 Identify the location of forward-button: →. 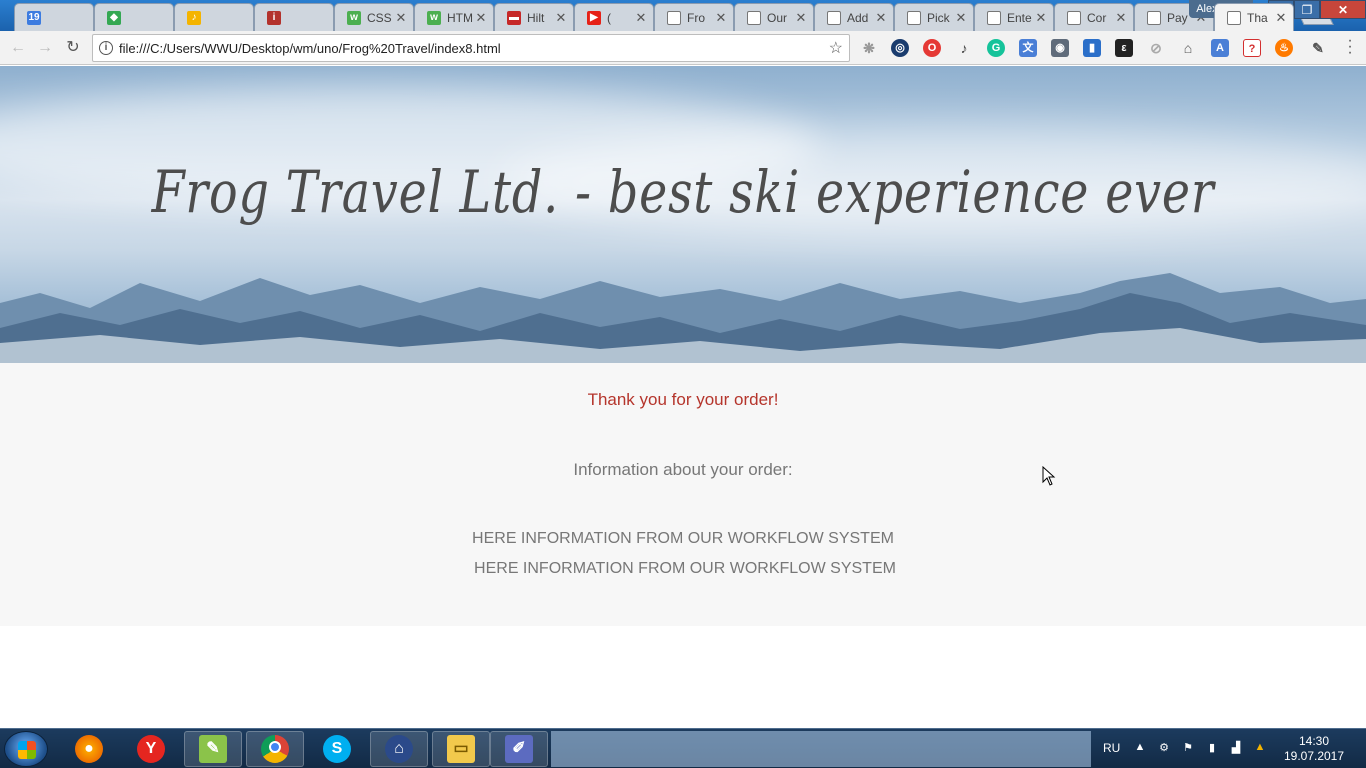
(45, 48).